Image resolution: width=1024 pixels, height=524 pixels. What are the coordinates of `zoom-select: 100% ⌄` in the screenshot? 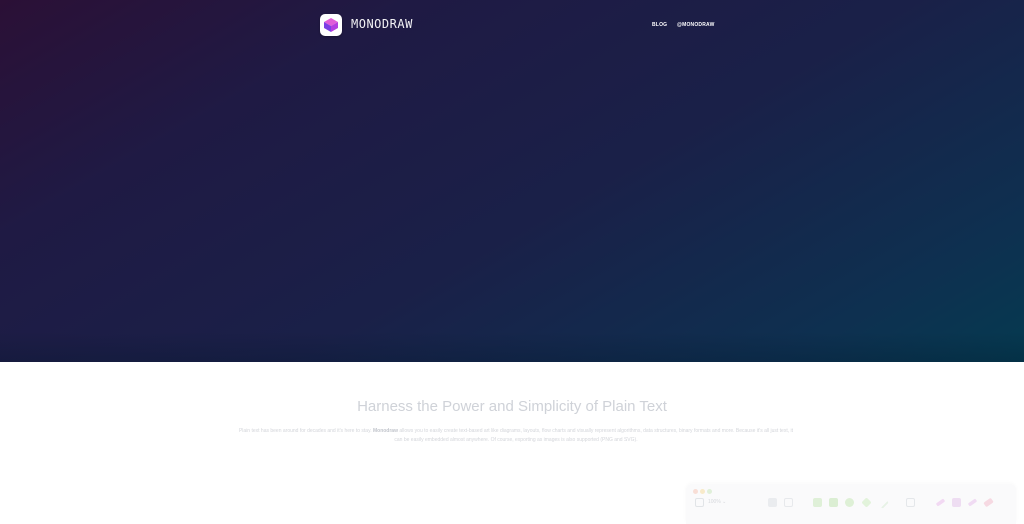 It's located at (717, 502).